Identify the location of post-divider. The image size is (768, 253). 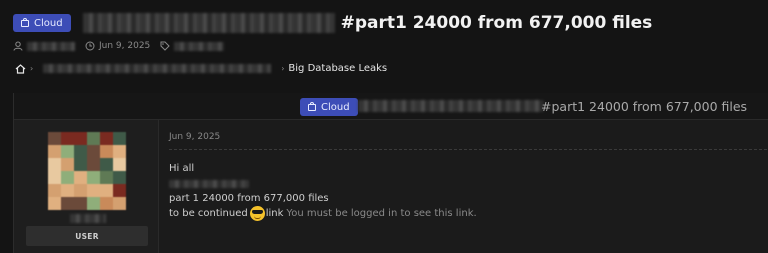
(468, 149).